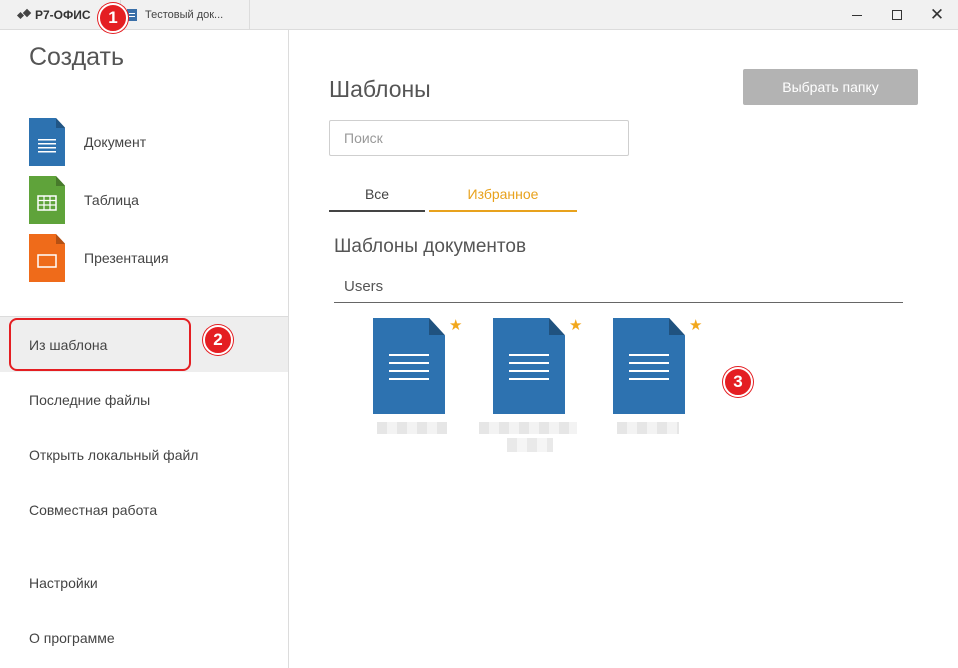  What do you see at coordinates (47, 142) in the screenshot?
I see `document-icon` at bounding box center [47, 142].